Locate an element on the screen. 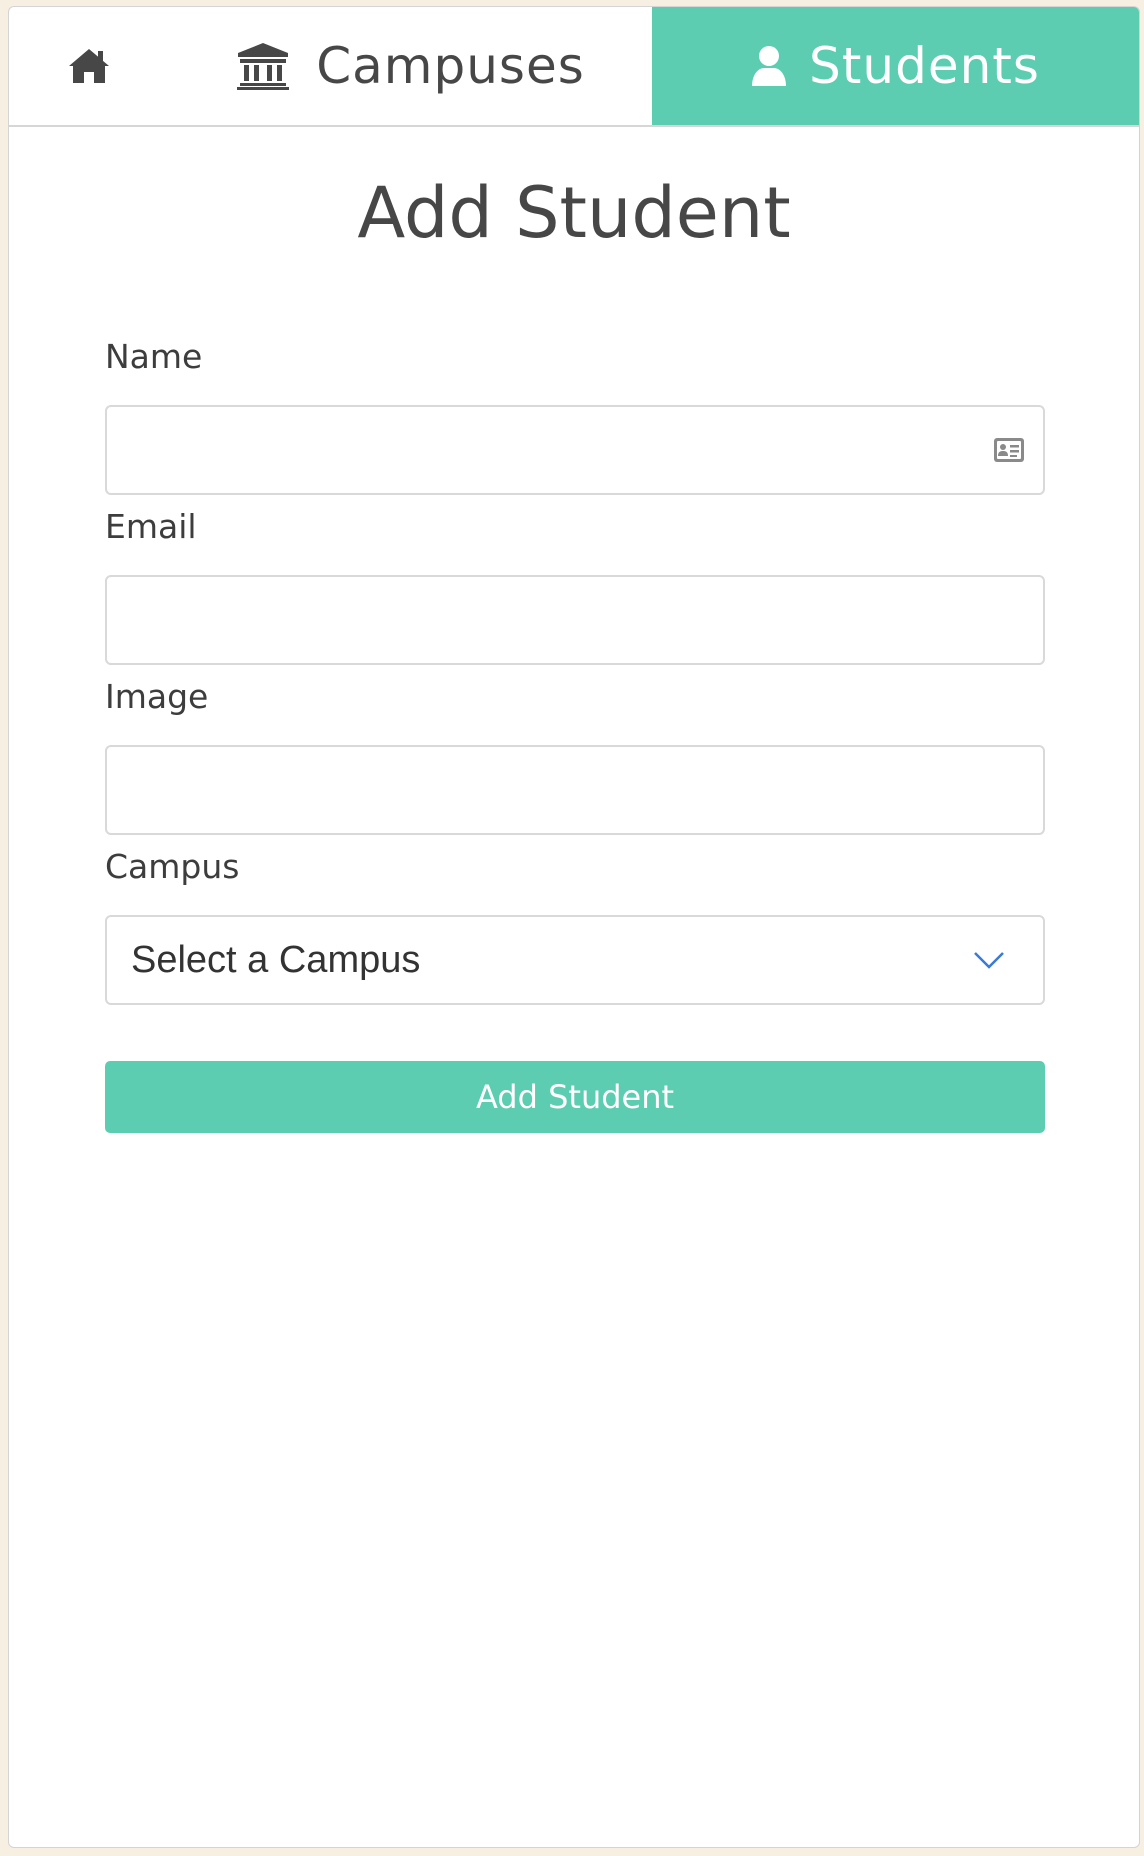 Image resolution: width=1144 pixels, height=1856 pixels. home-icon is located at coordinates (89, 66).